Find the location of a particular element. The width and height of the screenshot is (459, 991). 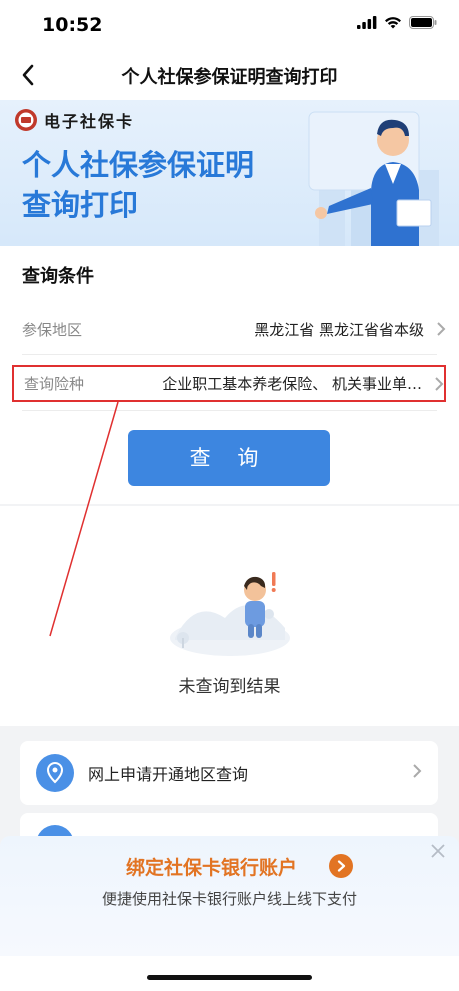

signal-icon is located at coordinates (367, 22).